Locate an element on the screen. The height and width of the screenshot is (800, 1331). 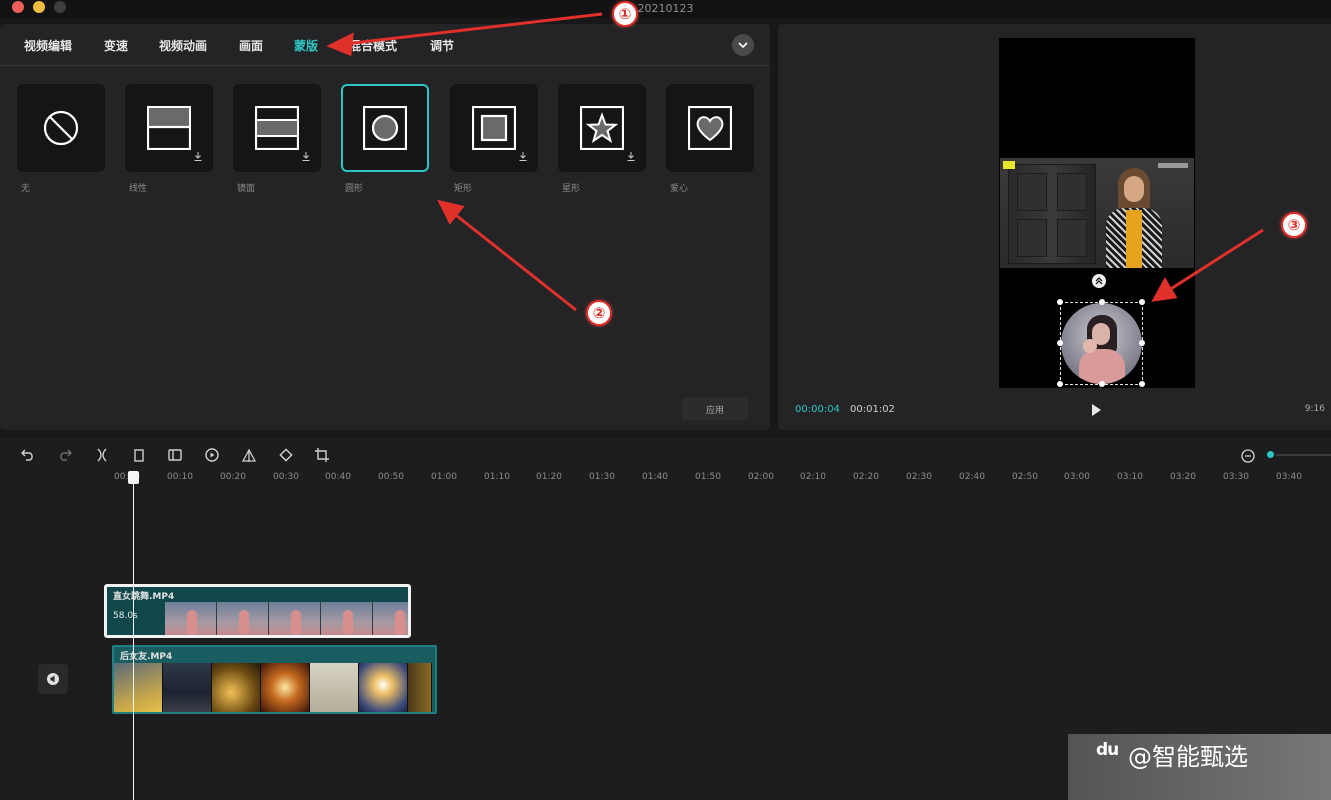
person-figure is located at coordinates (1134, 218).